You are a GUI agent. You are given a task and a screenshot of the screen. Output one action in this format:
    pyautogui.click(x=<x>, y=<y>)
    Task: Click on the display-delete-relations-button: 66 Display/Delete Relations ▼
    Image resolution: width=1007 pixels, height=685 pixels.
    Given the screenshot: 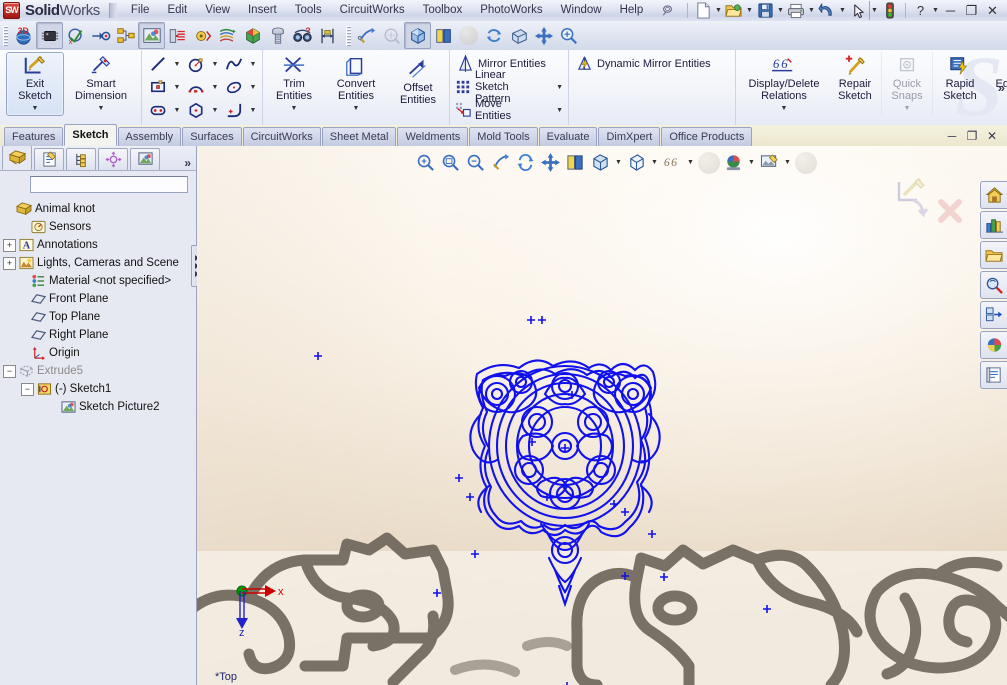 What is the action you would take?
    pyautogui.click(x=784, y=83)
    